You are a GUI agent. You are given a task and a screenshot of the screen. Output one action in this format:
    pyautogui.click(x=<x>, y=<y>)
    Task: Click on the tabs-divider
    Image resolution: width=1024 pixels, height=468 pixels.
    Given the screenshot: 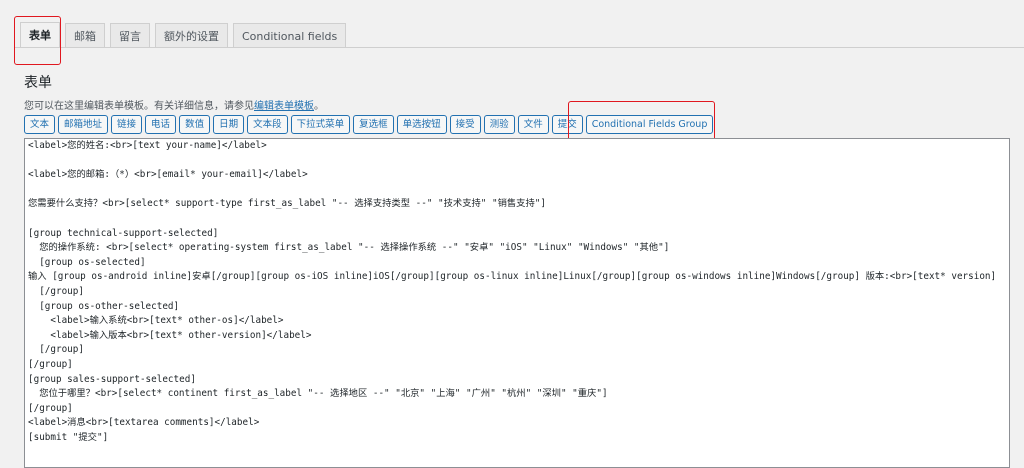 What is the action you would take?
    pyautogui.click(x=519, y=47)
    